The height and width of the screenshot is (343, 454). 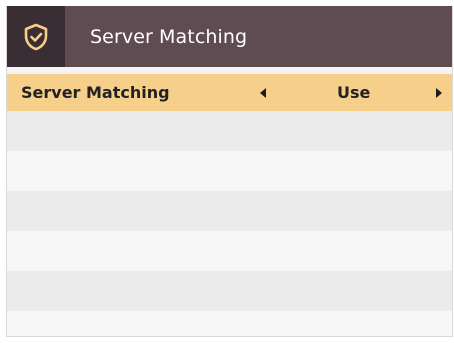 What do you see at coordinates (36, 36) in the screenshot?
I see `shield-check-icon` at bounding box center [36, 36].